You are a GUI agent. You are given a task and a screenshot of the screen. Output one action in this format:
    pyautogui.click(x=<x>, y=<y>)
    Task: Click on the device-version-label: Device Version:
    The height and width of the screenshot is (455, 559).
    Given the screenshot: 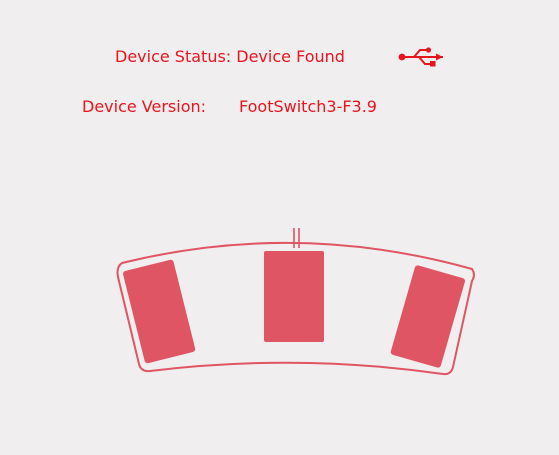 What is the action you would take?
    pyautogui.click(x=144, y=106)
    